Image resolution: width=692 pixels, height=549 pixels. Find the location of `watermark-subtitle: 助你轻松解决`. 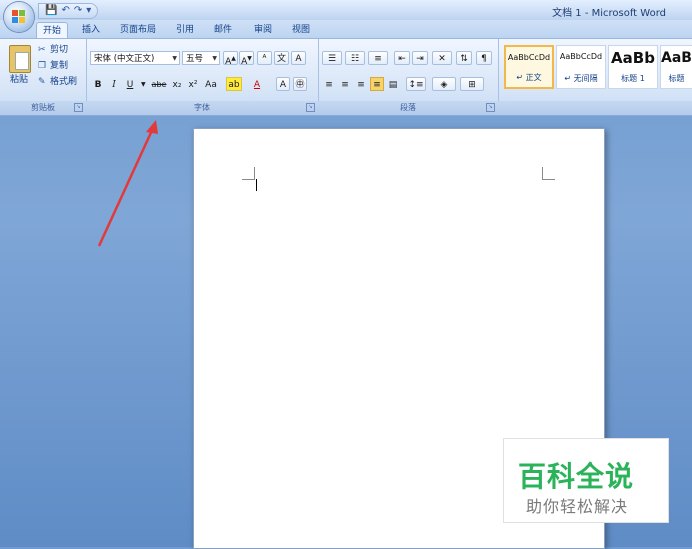

watermark-subtitle: 助你轻松解决 is located at coordinates (577, 506).